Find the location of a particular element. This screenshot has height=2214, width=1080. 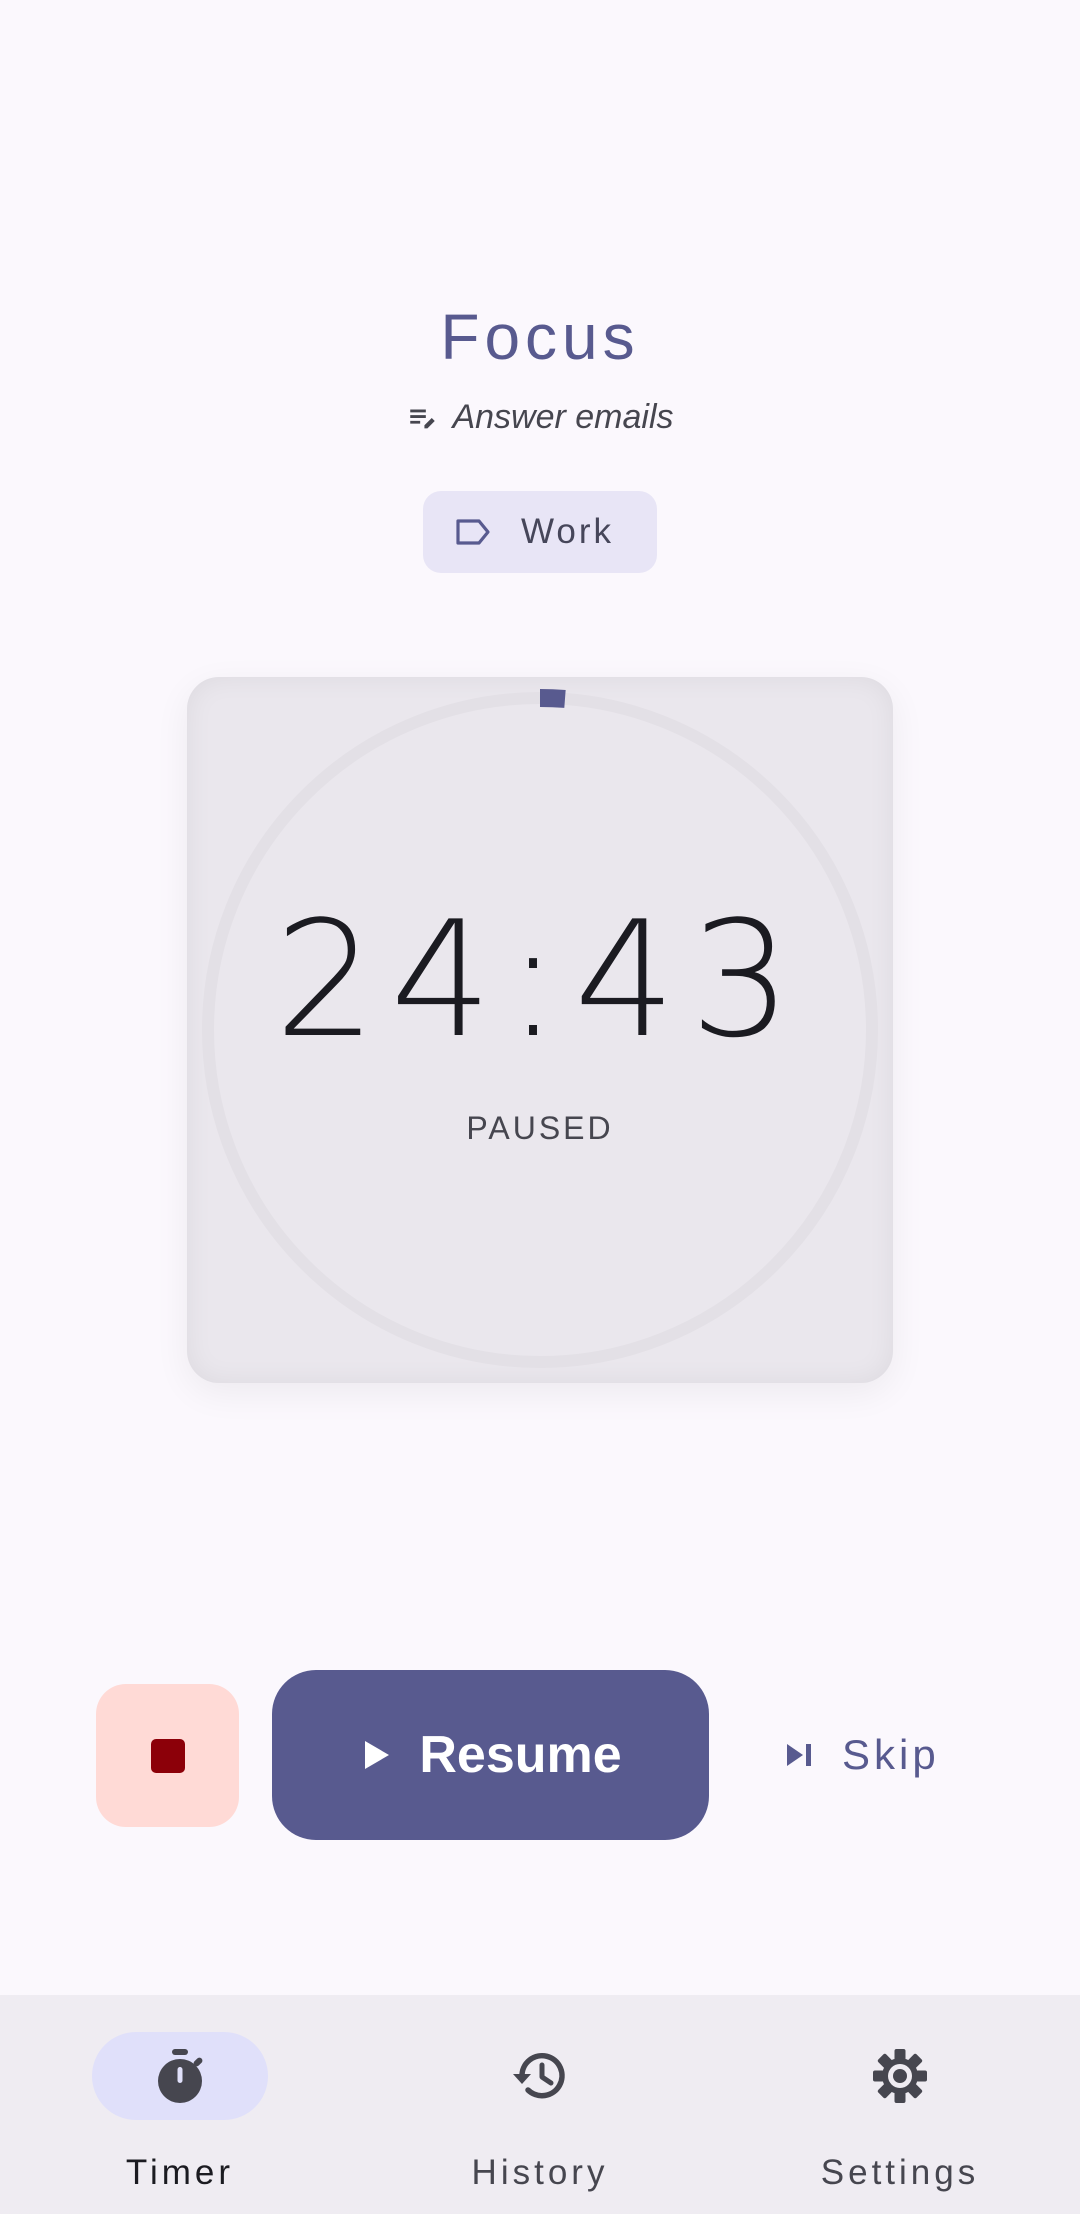

time-value: 24:43 is located at coordinates (540, 979).